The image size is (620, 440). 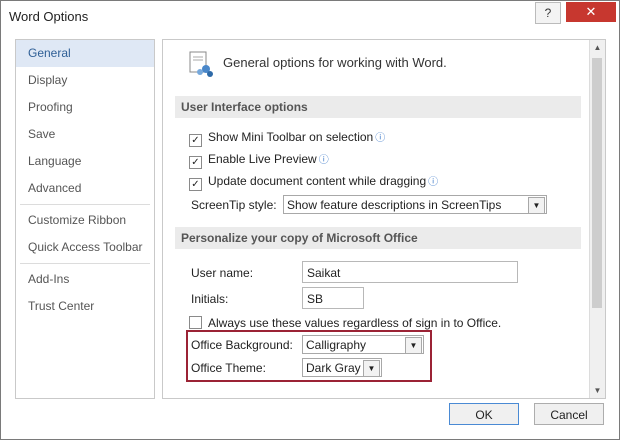 I want to click on section-ui-options: User Interface options, so click(x=378, y=107).